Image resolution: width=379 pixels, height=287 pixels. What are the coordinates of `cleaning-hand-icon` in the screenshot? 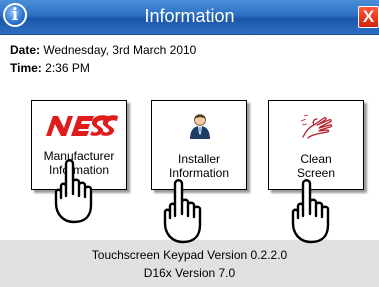 It's located at (316, 126).